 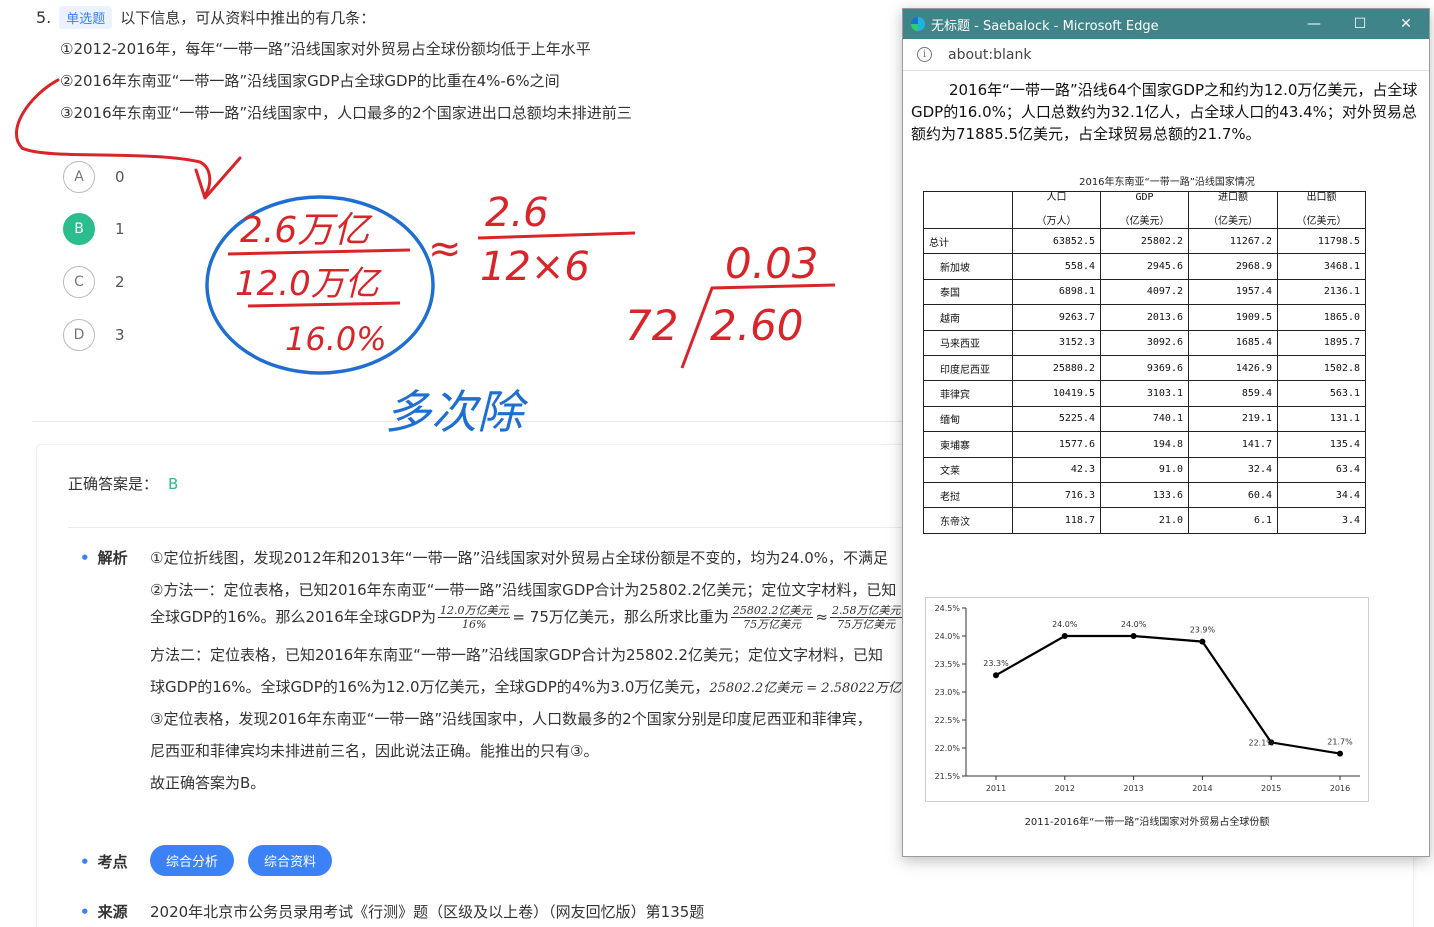 What do you see at coordinates (1406, 24) in the screenshot?
I see `close-icon: ✕` at bounding box center [1406, 24].